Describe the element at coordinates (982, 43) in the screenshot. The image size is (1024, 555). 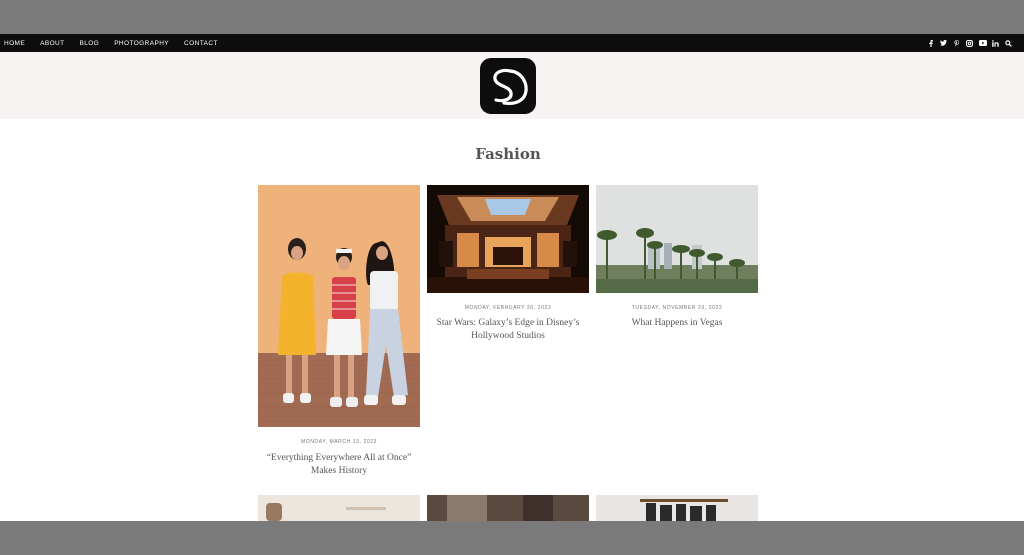
I see `youtube-icon` at that location.